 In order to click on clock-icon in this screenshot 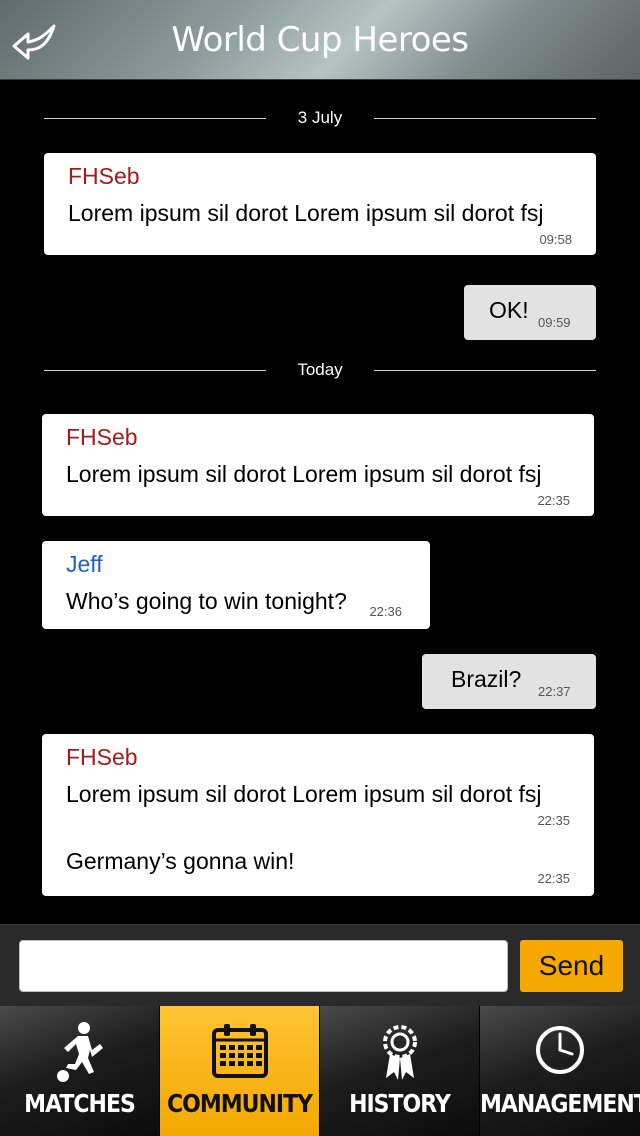, I will do `click(560, 1050)`.